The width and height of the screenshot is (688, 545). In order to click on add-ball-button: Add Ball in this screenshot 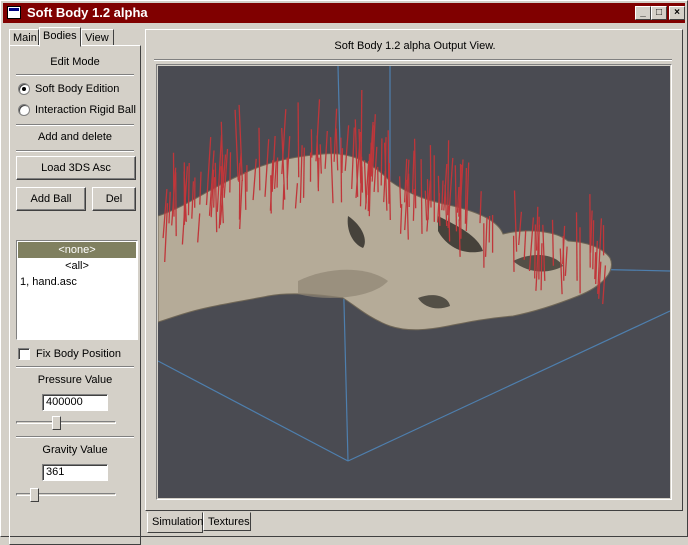, I will do `click(51, 199)`.